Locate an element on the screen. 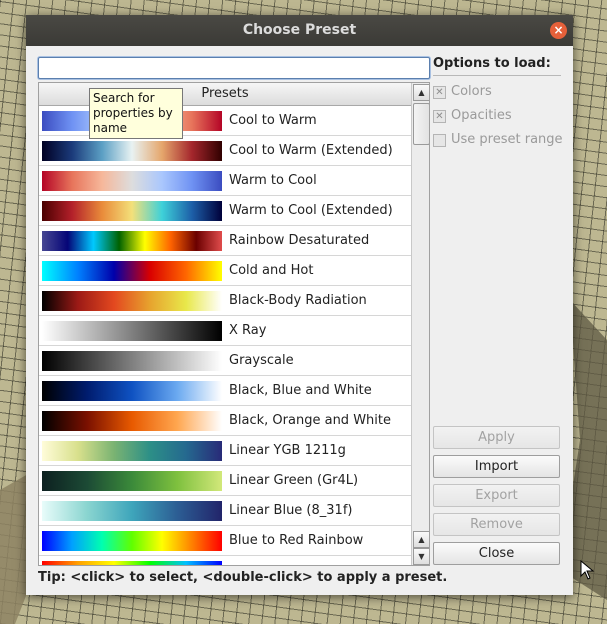 This screenshot has height=624, width=607. preset-label: Warm to Cool is located at coordinates (273, 180).